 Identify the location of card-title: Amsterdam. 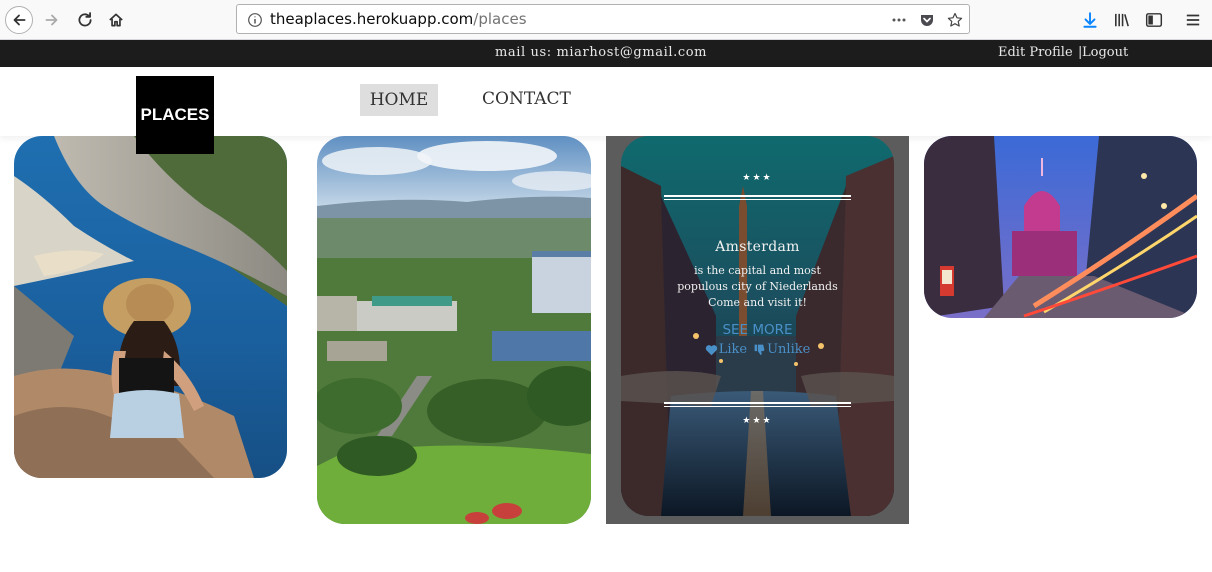
(757, 247).